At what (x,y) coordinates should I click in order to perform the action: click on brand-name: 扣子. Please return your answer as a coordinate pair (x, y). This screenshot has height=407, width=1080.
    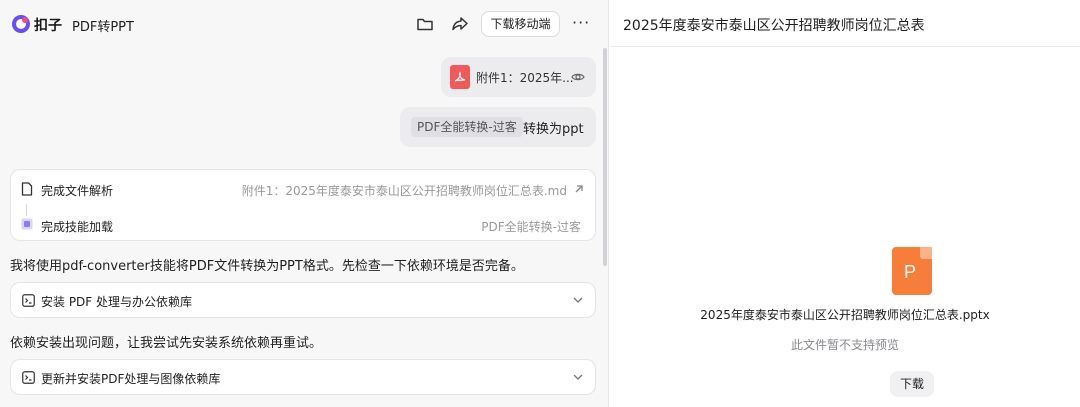
    Looking at the image, I should click on (48, 26).